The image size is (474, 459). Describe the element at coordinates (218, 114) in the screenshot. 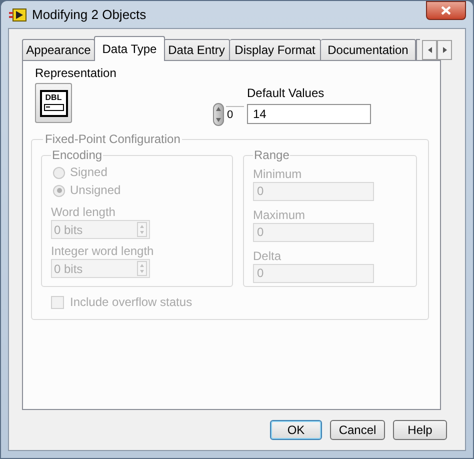

I see `index-spinner` at that location.